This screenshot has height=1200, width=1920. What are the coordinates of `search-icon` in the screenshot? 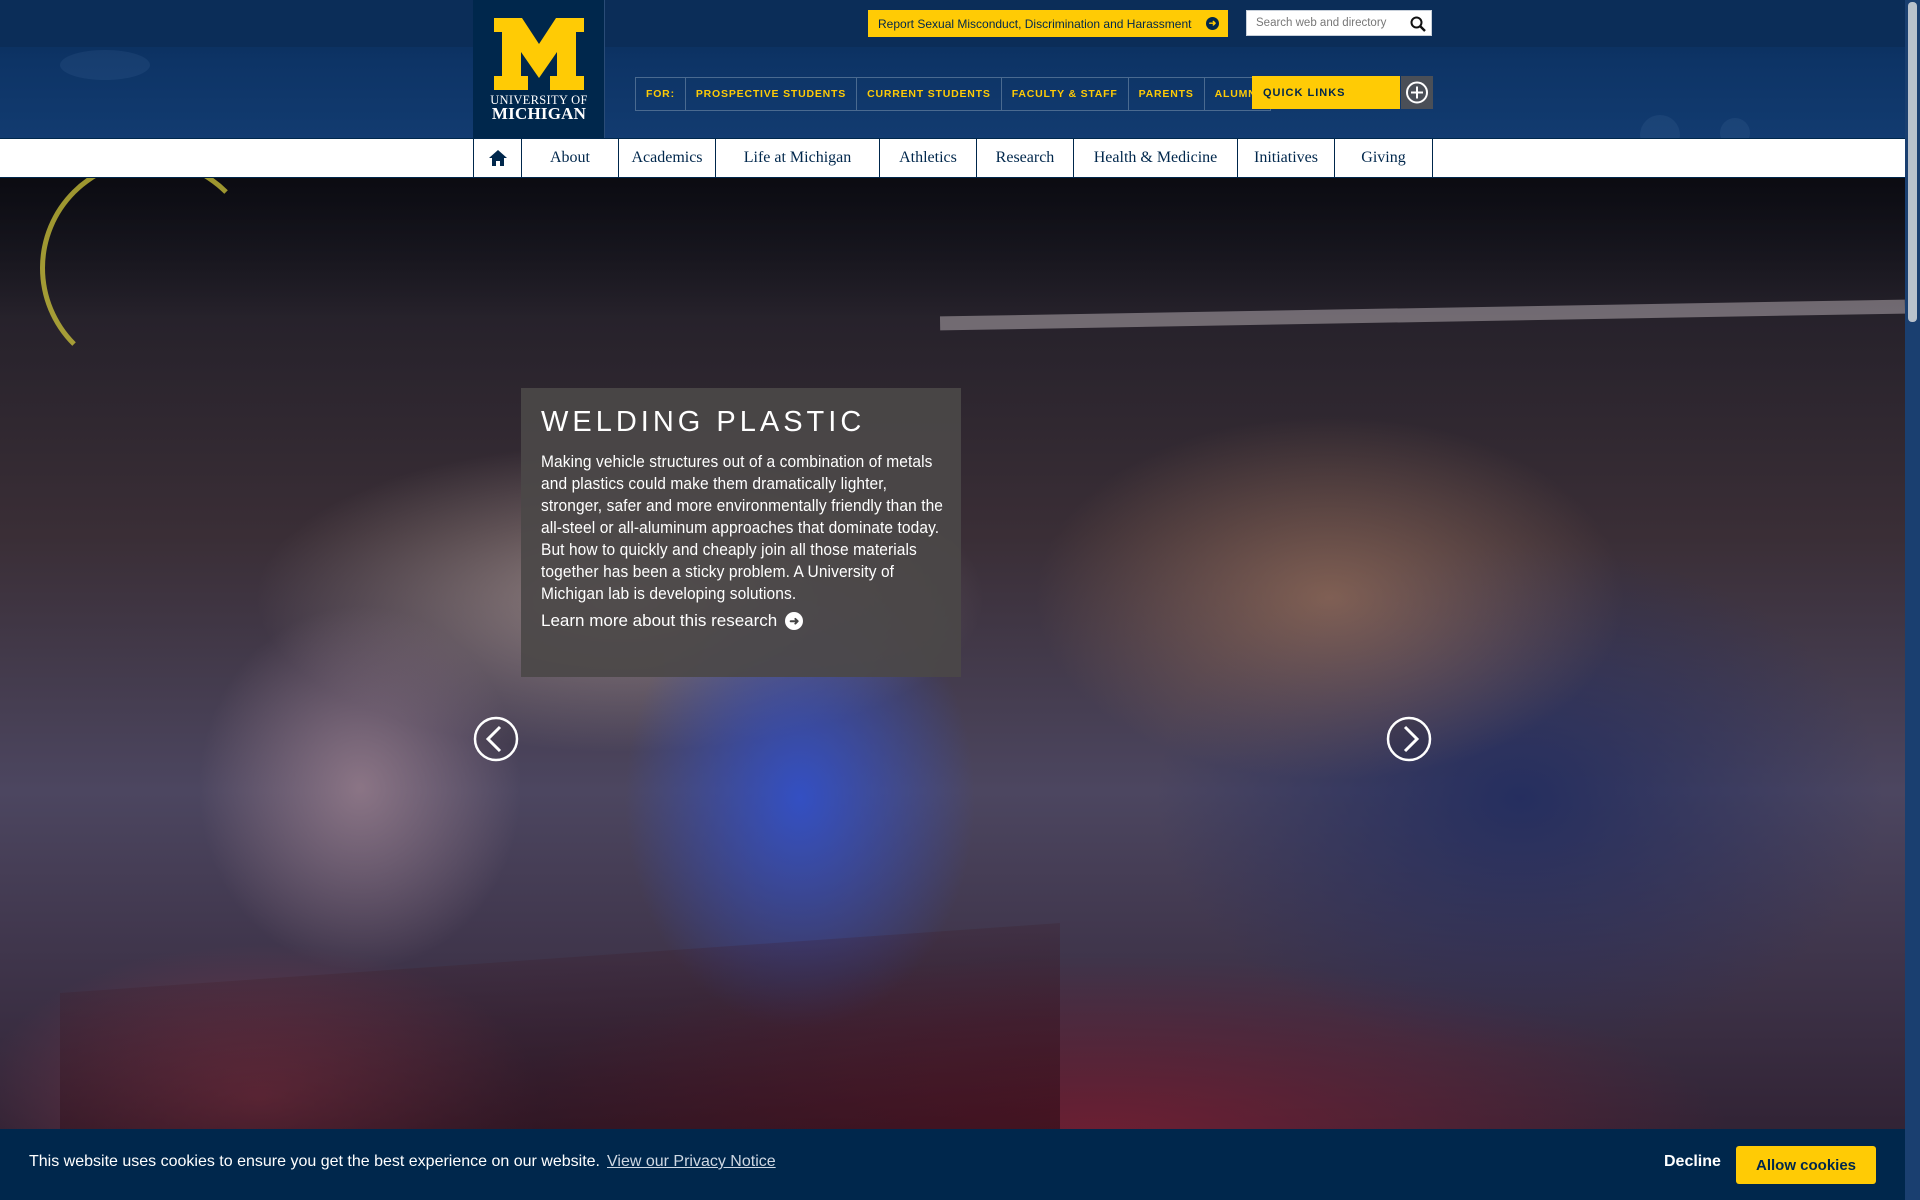 It's located at (1418, 24).